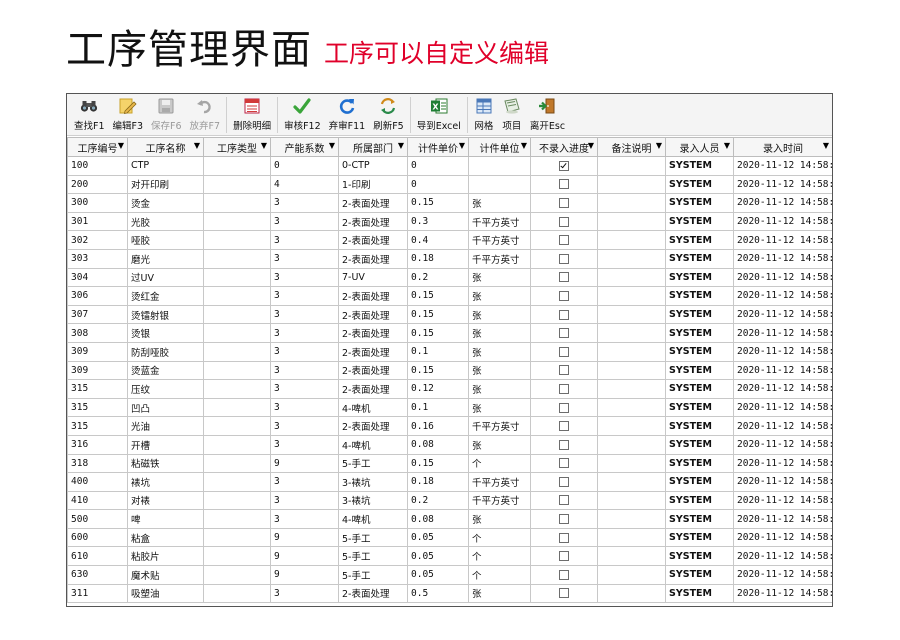 The image size is (900, 640). What do you see at coordinates (304, 184) in the screenshot?
I see `cell-capacity: 4` at bounding box center [304, 184].